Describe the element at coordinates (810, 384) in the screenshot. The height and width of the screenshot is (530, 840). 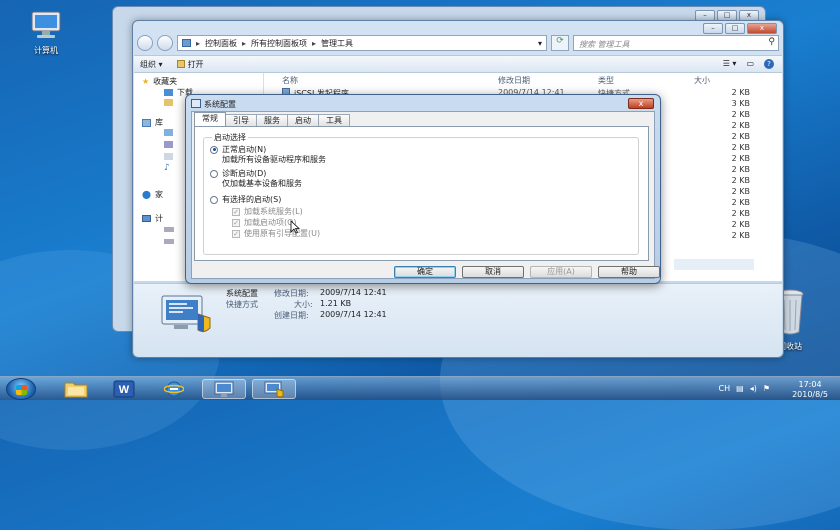
I see `clock-time: 17:04` at that location.